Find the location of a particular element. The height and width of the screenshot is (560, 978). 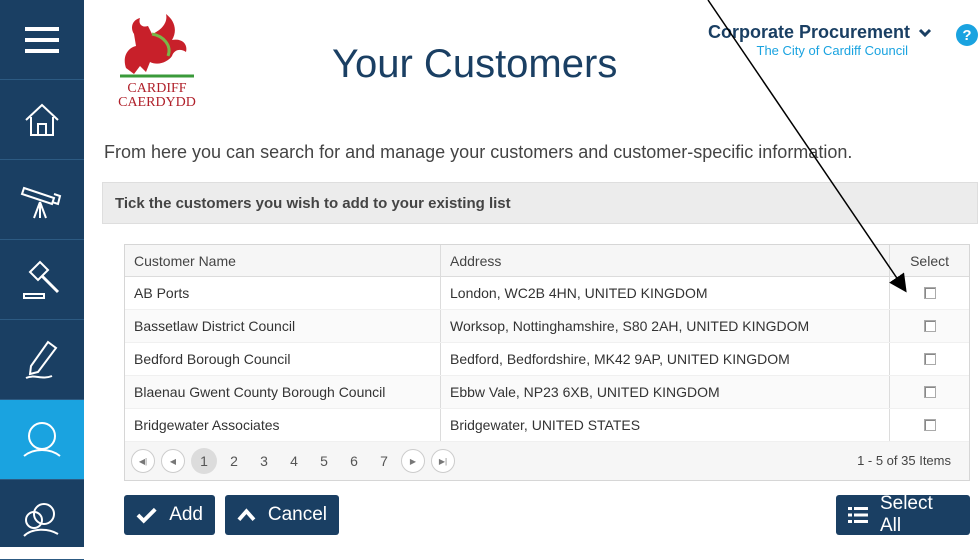

next-page-icon: ▶ is located at coordinates (413, 461).